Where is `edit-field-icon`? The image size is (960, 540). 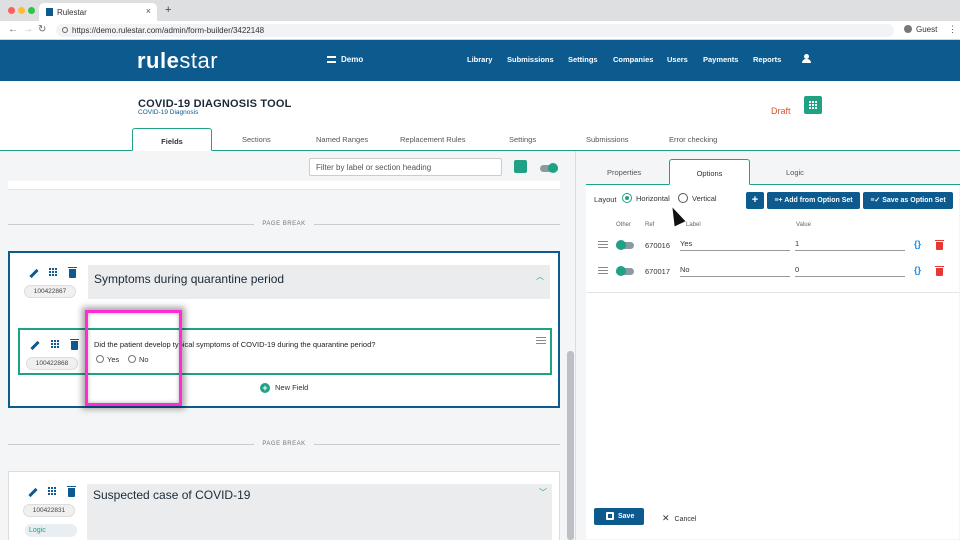 edit-field-icon is located at coordinates (35, 345).